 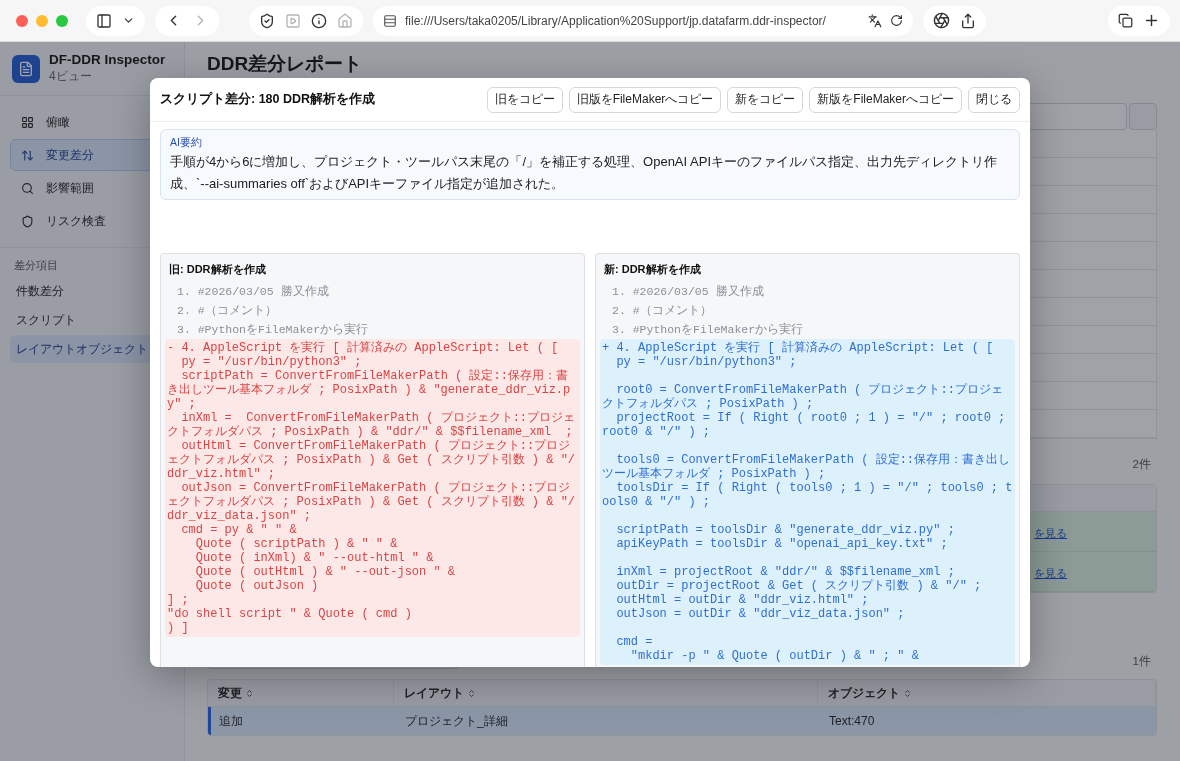 I want to click on copy-button: 新版をFileMakerへコピー, so click(x=885, y=99).